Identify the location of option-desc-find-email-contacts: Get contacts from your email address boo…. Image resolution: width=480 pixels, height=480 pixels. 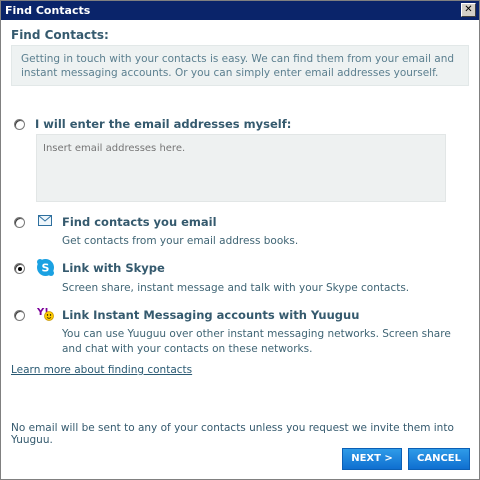
(180, 241).